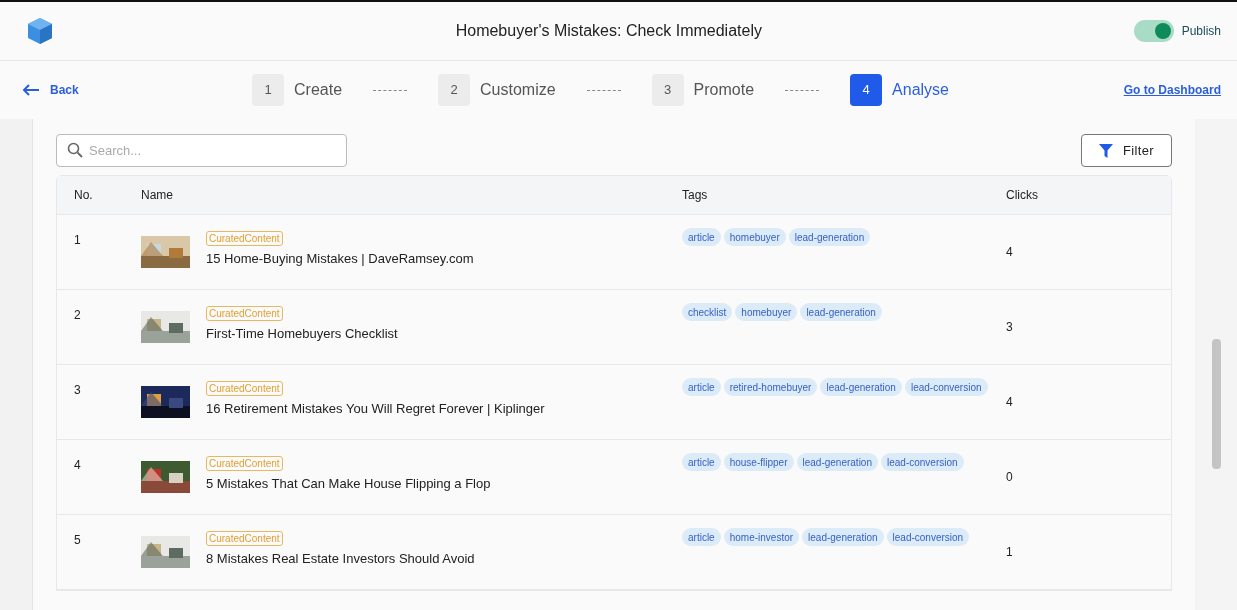 This screenshot has width=1237, height=610. What do you see at coordinates (340, 259) in the screenshot?
I see `content-title: 15 Home-Buying Mistakes | DaveRamsey.com` at bounding box center [340, 259].